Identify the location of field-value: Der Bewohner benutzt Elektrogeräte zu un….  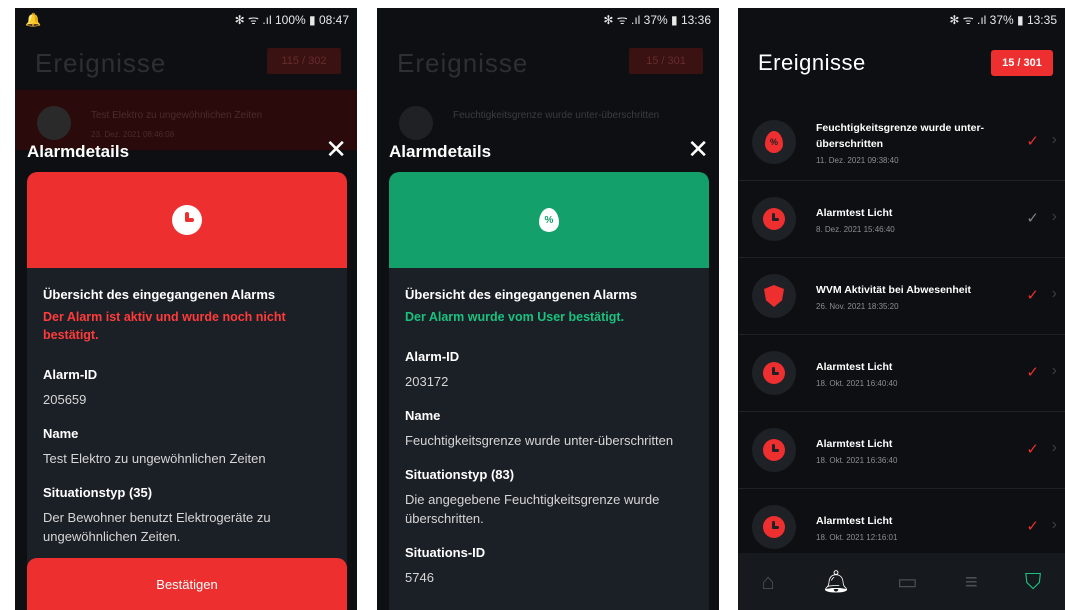
(157, 527).